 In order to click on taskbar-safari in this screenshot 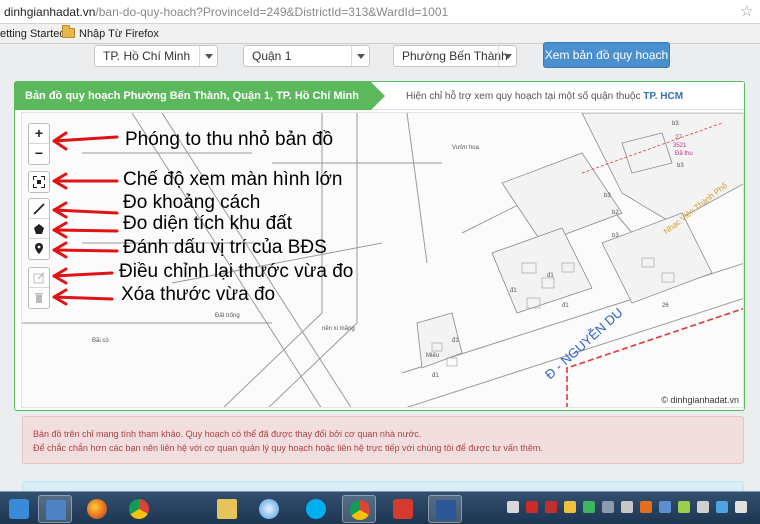, I will do `click(269, 509)`.